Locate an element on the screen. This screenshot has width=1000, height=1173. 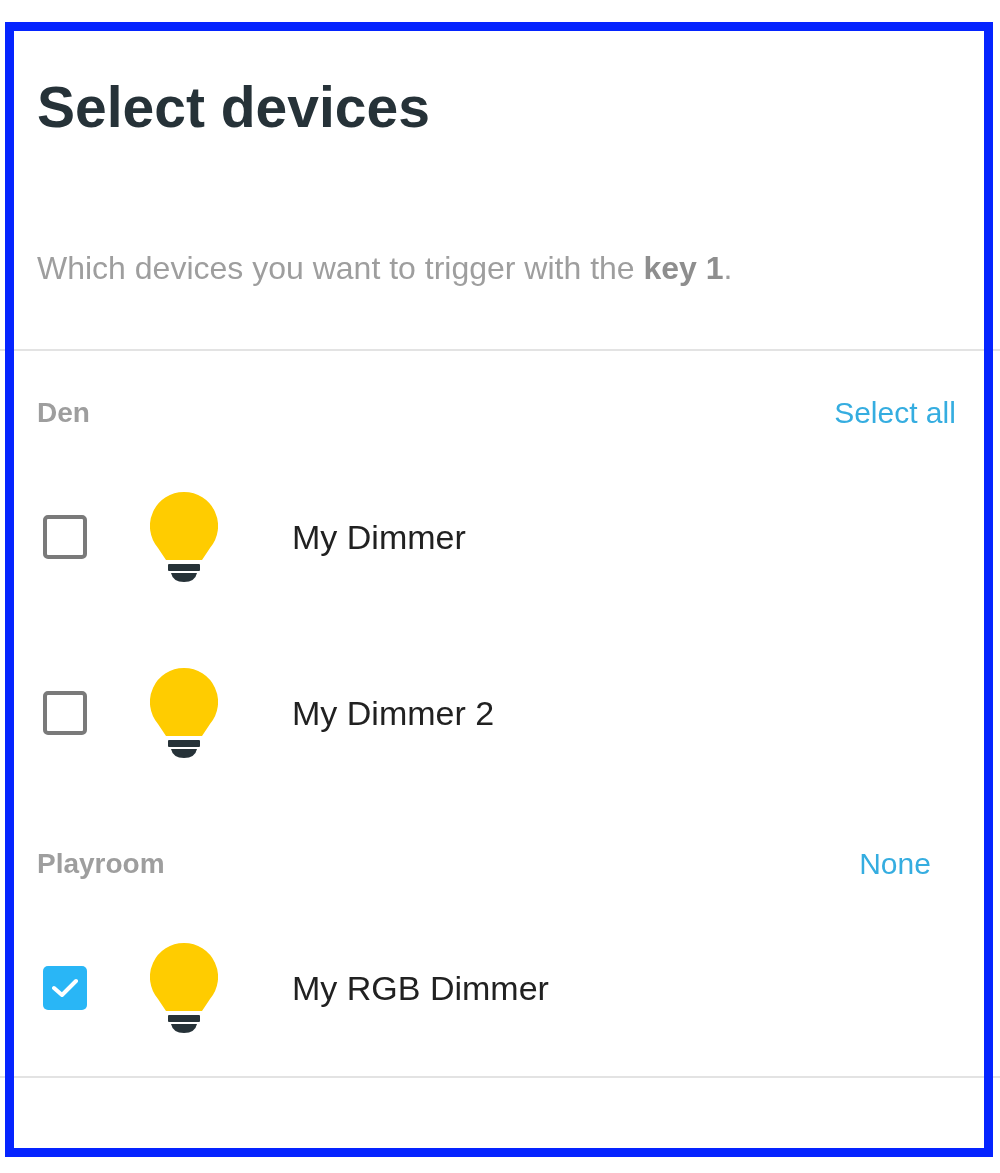
dialog-title: Select devices is located at coordinates (233, 107).